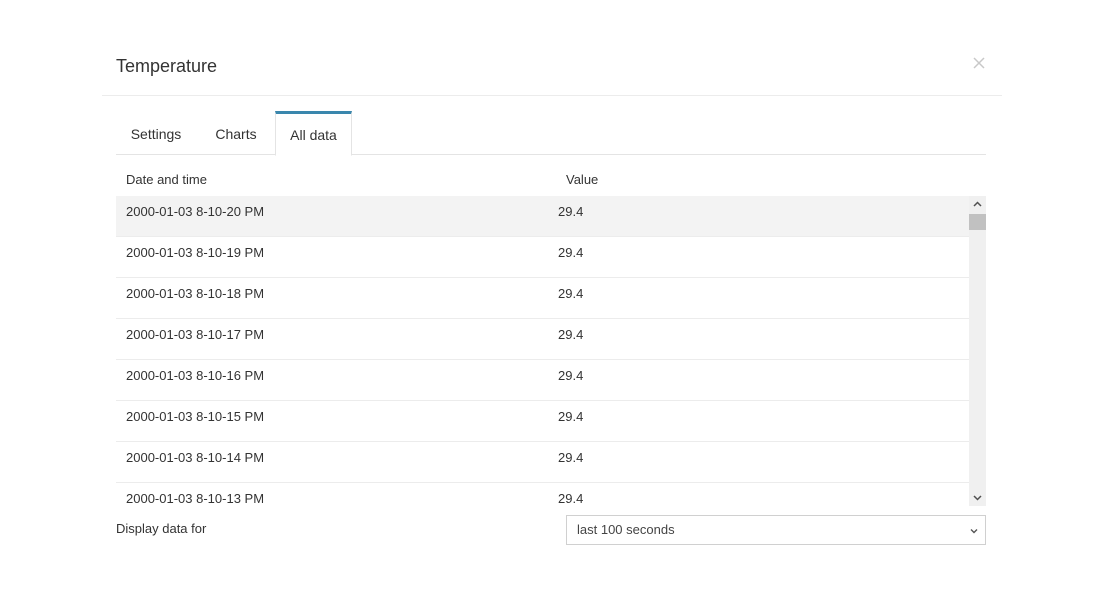 The width and height of the screenshot is (1100, 600). What do you see at coordinates (582, 179) in the screenshot?
I see `column-header-value: Value` at bounding box center [582, 179].